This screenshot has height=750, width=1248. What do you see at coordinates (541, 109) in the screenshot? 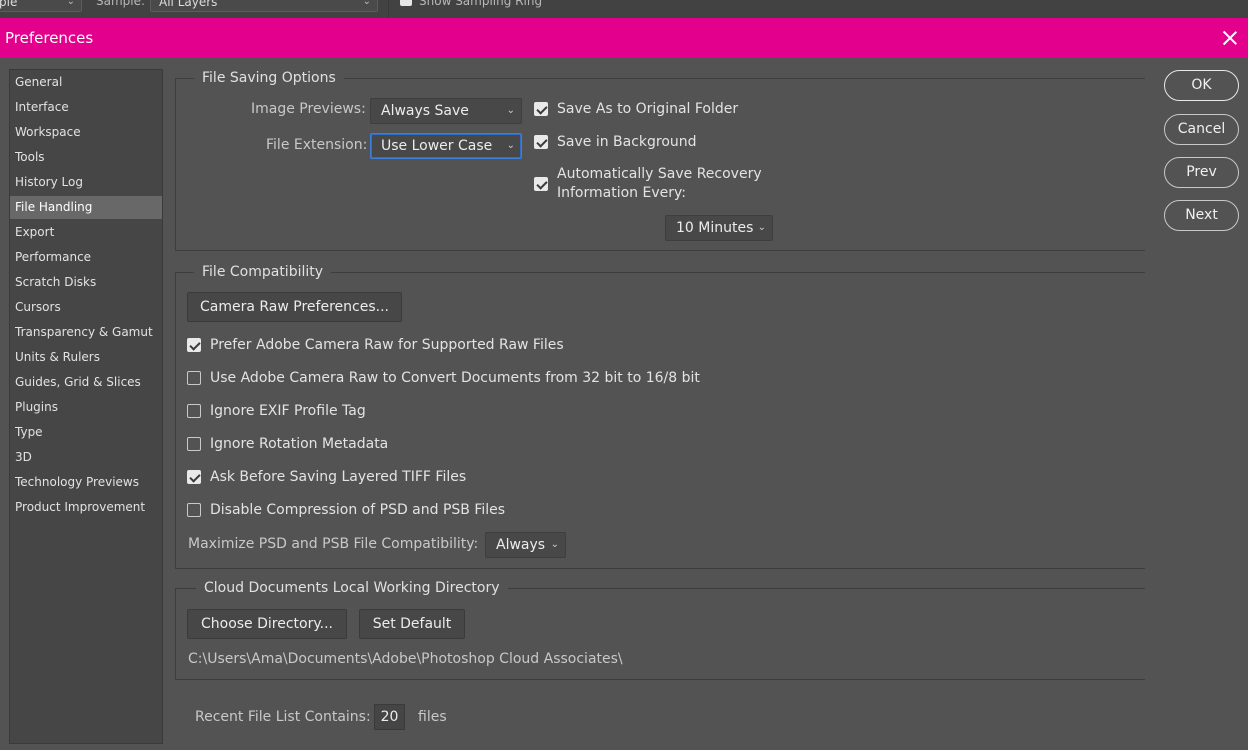
I see `save-original-folder-checkbox` at bounding box center [541, 109].